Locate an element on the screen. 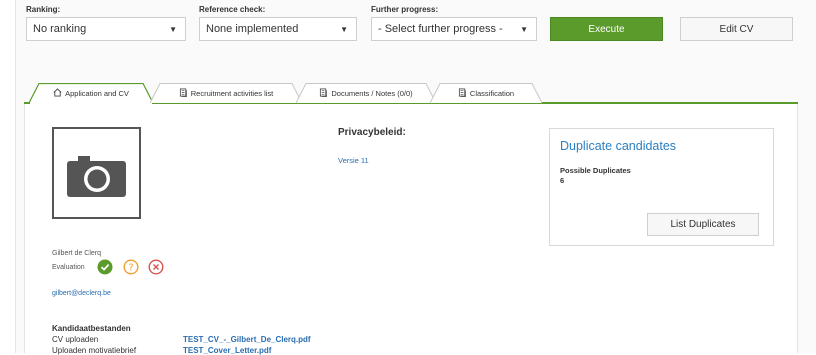 The height and width of the screenshot is (355, 816). edit-cv-button: Edit CV is located at coordinates (736, 29).